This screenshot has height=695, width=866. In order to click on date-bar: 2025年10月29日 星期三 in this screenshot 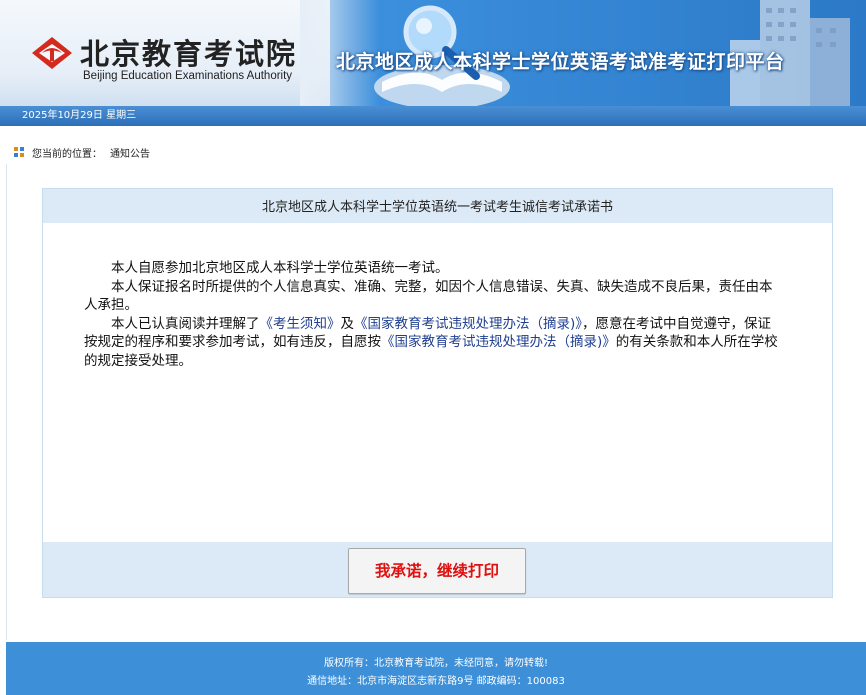, I will do `click(433, 116)`.